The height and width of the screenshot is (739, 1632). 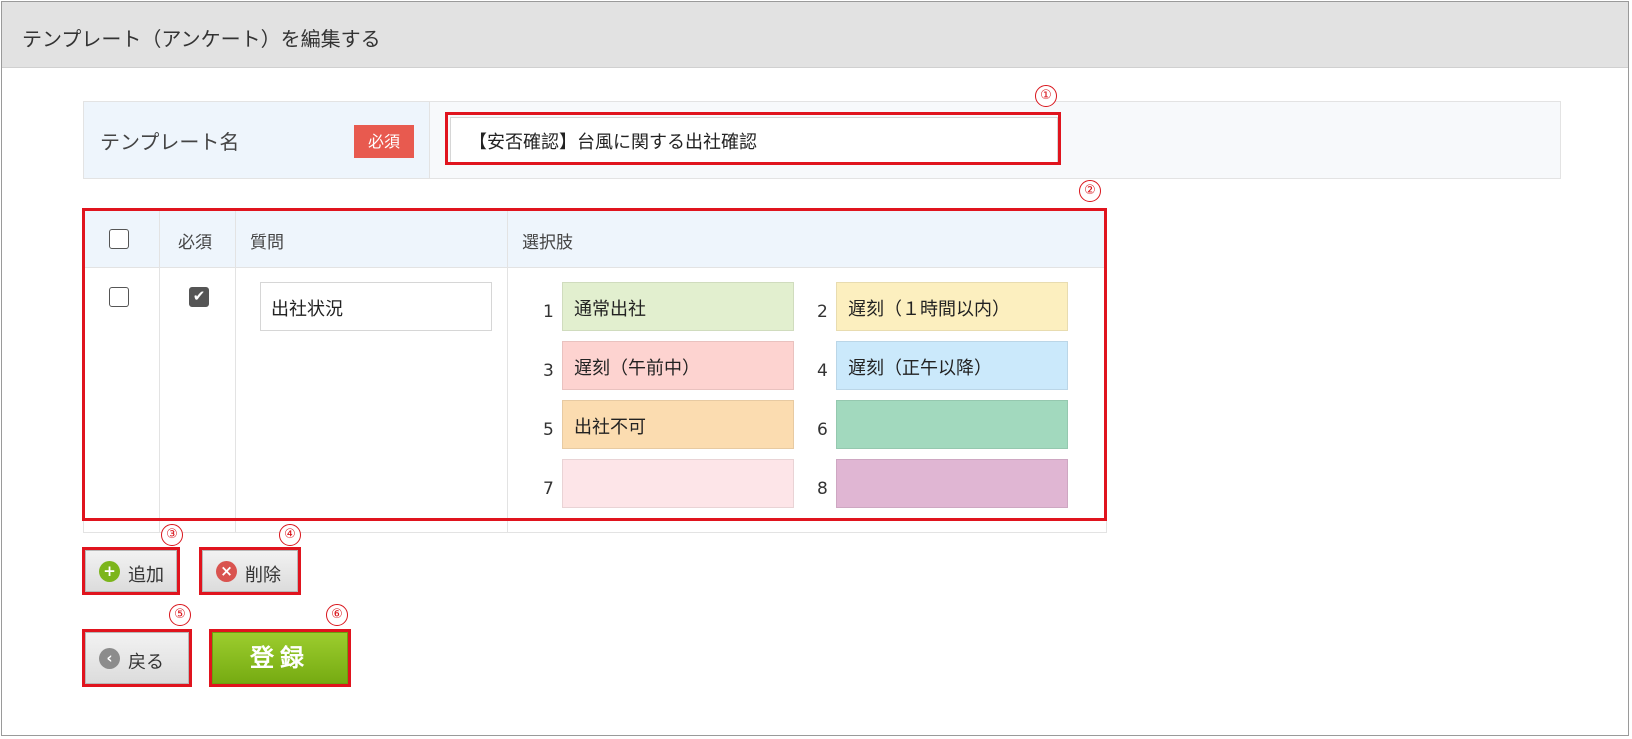 What do you see at coordinates (180, 615) in the screenshot?
I see `callout-5: ⑤` at bounding box center [180, 615].